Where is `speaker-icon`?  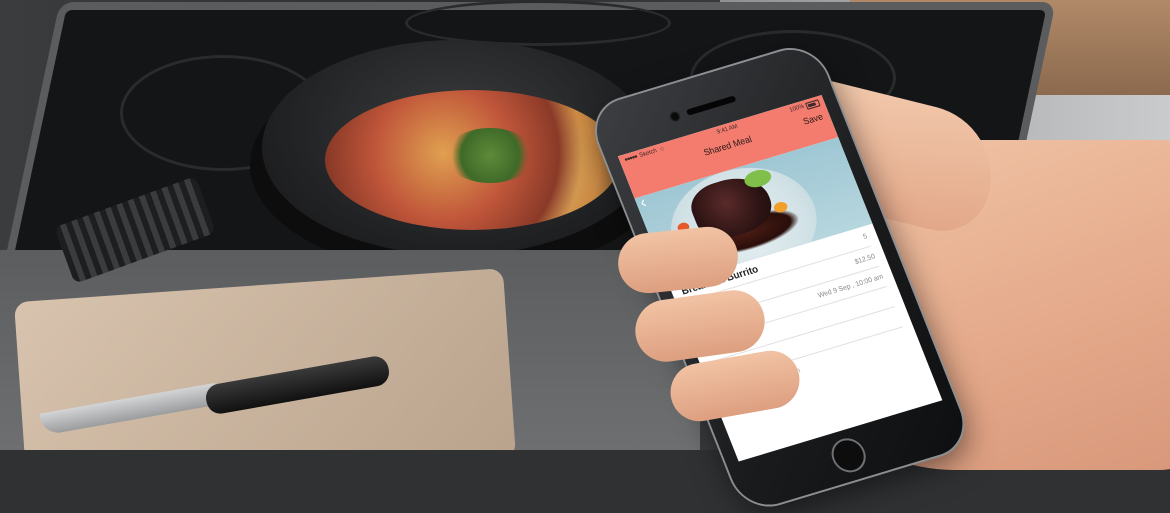
speaker-icon is located at coordinates (711, 105).